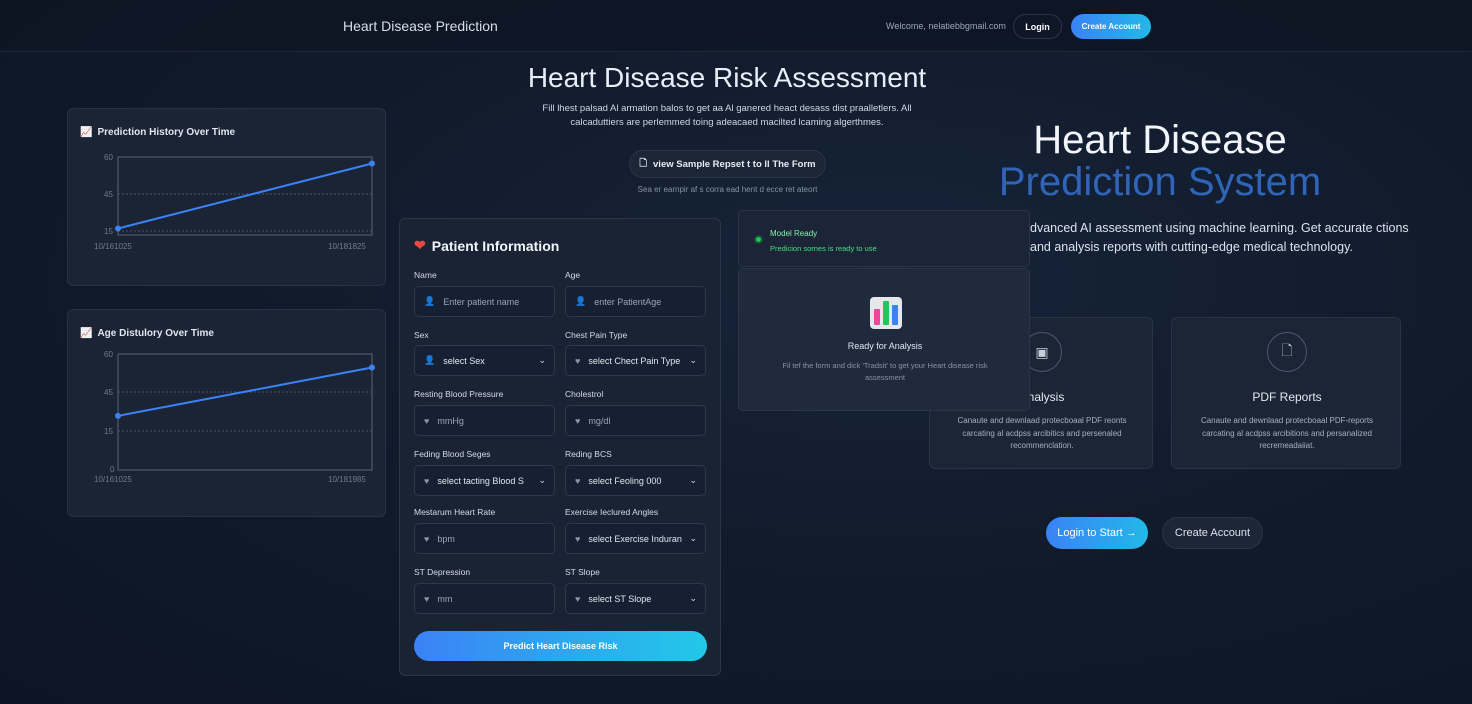 This screenshot has width=1472, height=704. Describe the element at coordinates (736, 26) in the screenshot. I see `top-navbar` at that location.